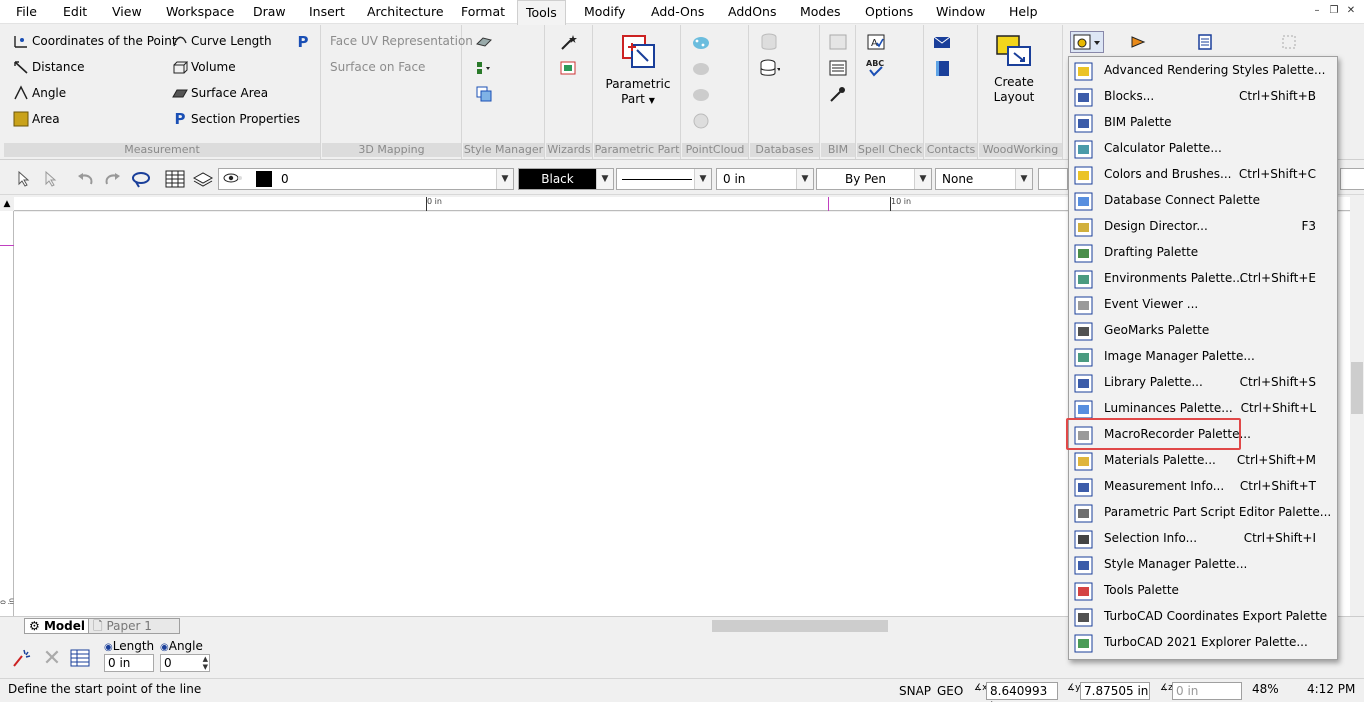  Describe the element at coordinates (566, 179) in the screenshot. I see `color-combo: Black ▼` at that location.